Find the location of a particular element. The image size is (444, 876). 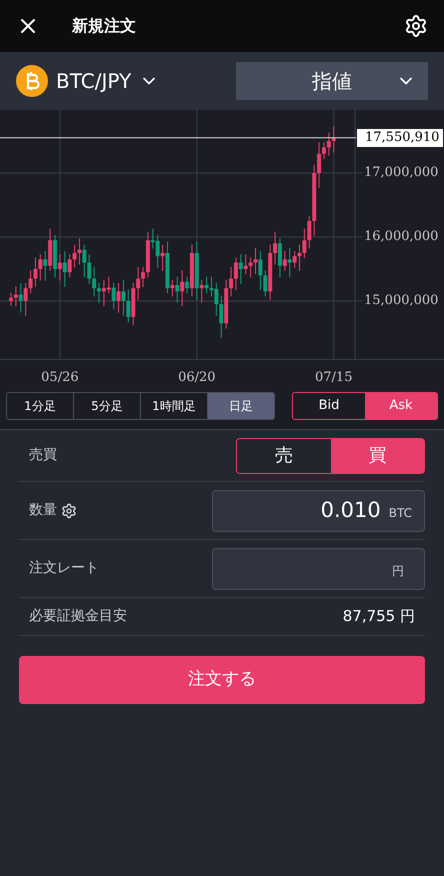

field-label: 必要証拠金目安 is located at coordinates (77, 616).